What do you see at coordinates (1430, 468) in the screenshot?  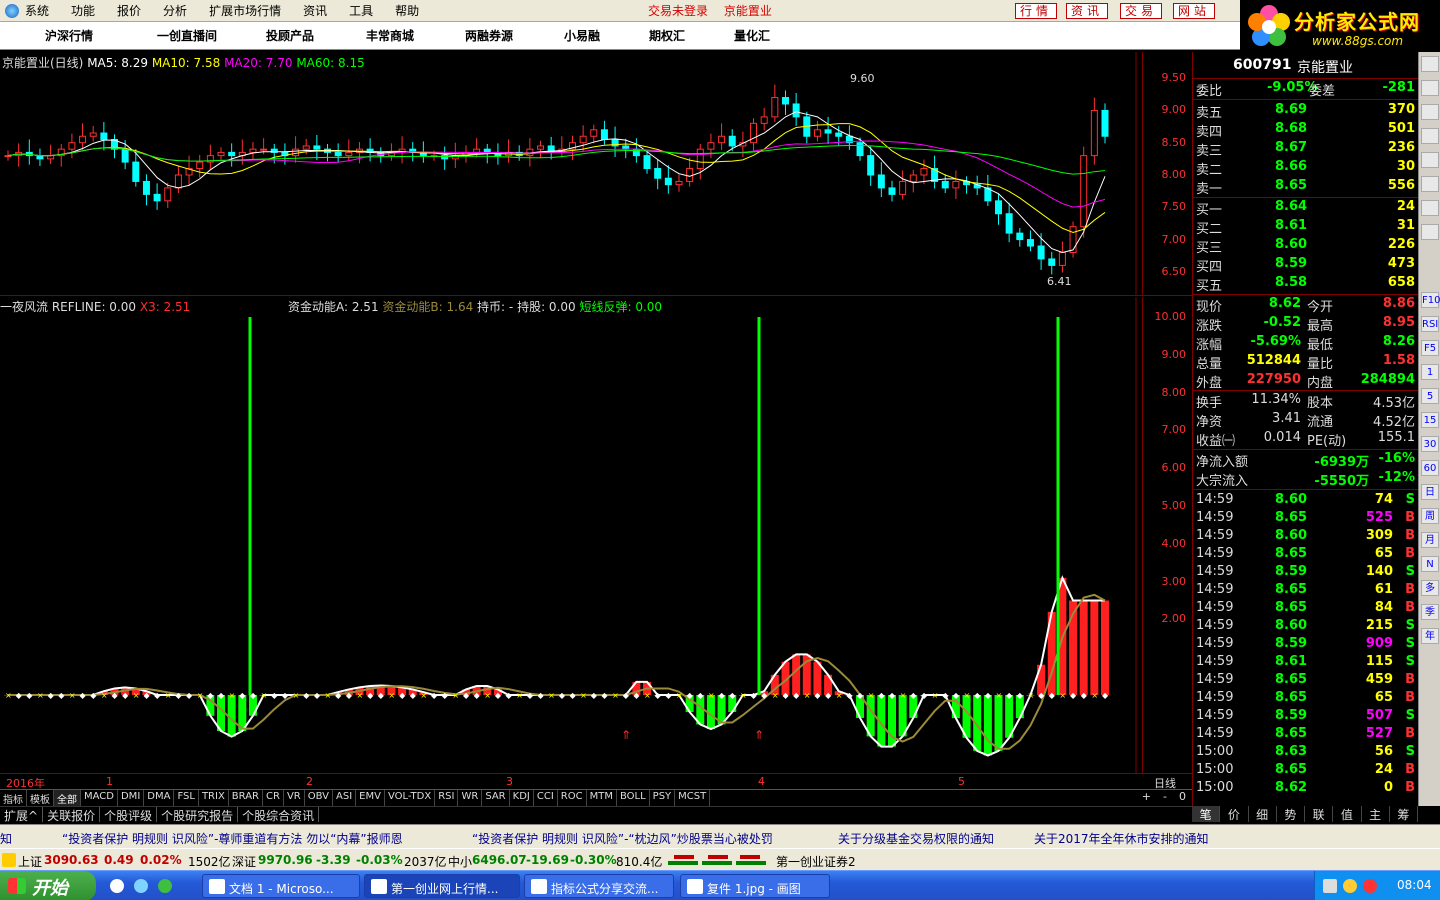 I see `right-tool-7: 60` at bounding box center [1430, 468].